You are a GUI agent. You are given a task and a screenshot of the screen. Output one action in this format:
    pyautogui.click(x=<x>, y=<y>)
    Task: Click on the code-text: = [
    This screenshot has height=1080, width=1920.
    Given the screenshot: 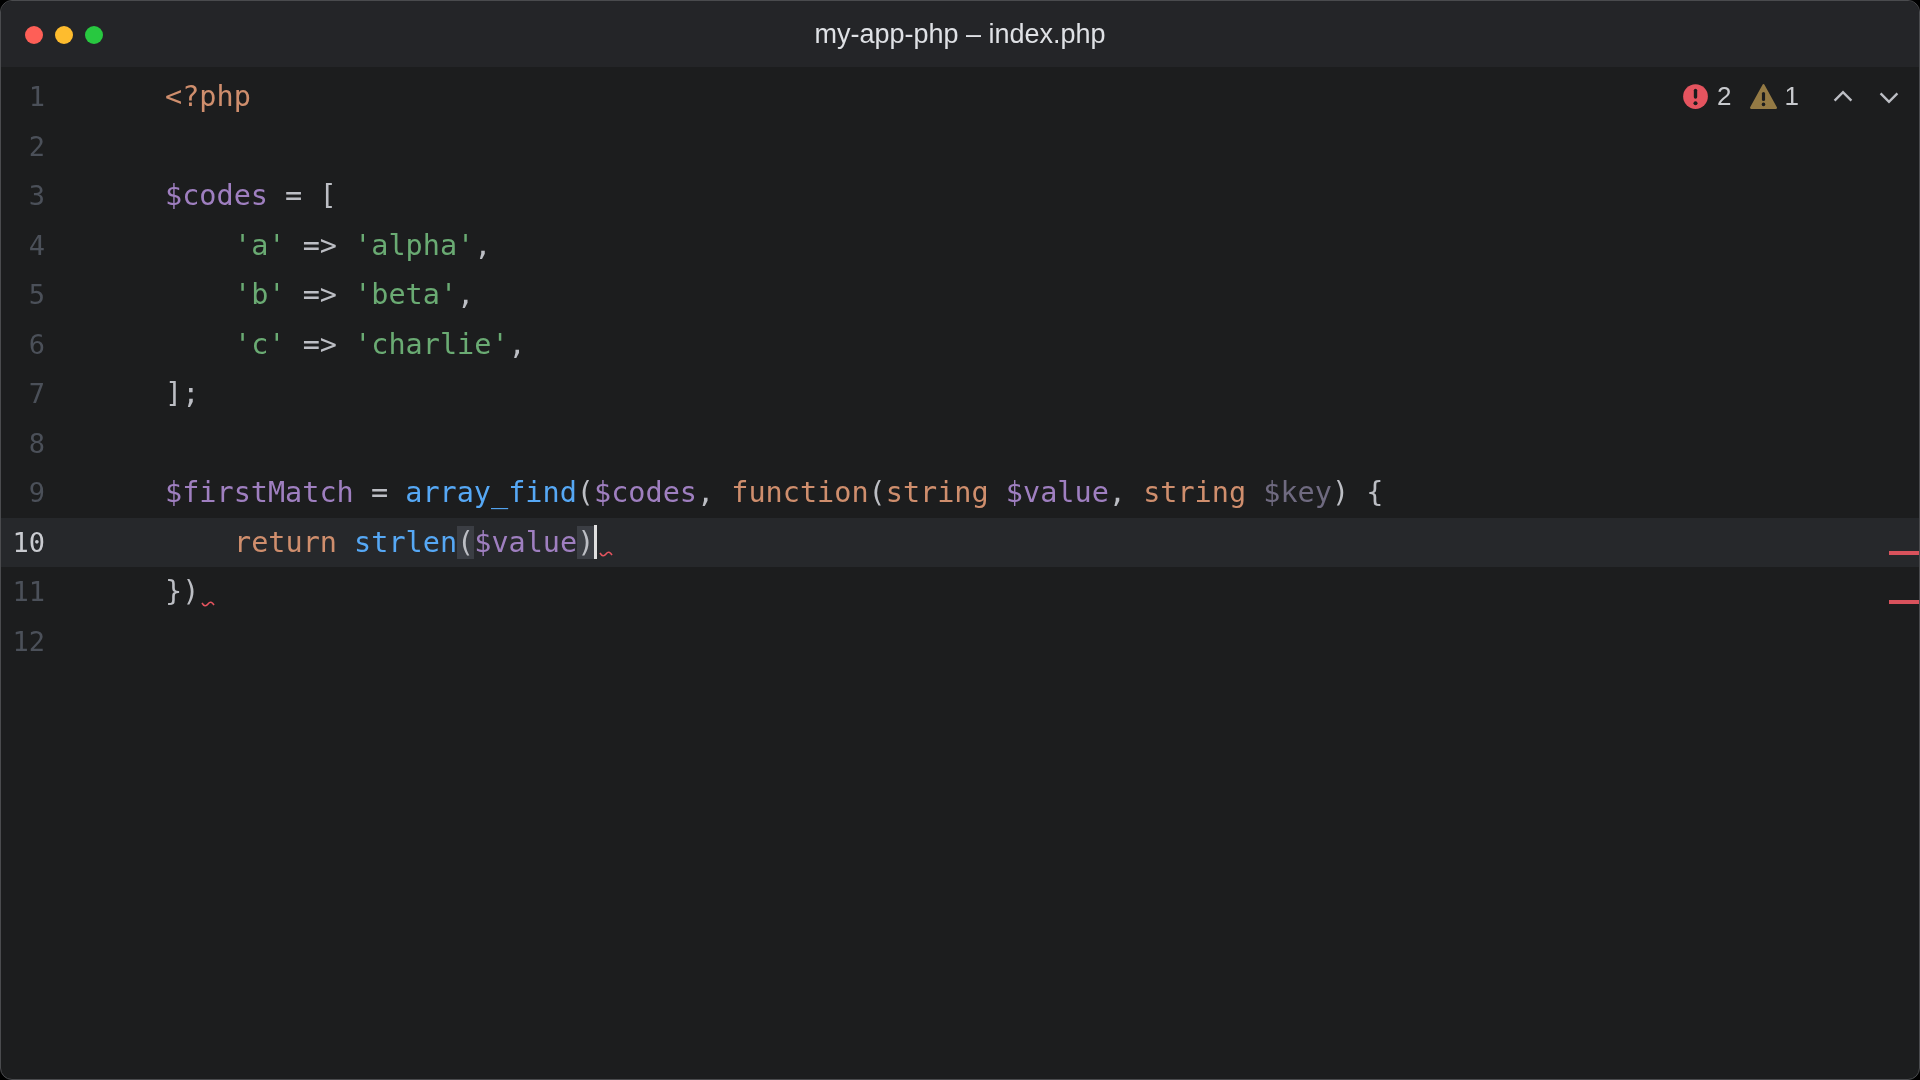 What is the action you would take?
    pyautogui.click(x=310, y=196)
    